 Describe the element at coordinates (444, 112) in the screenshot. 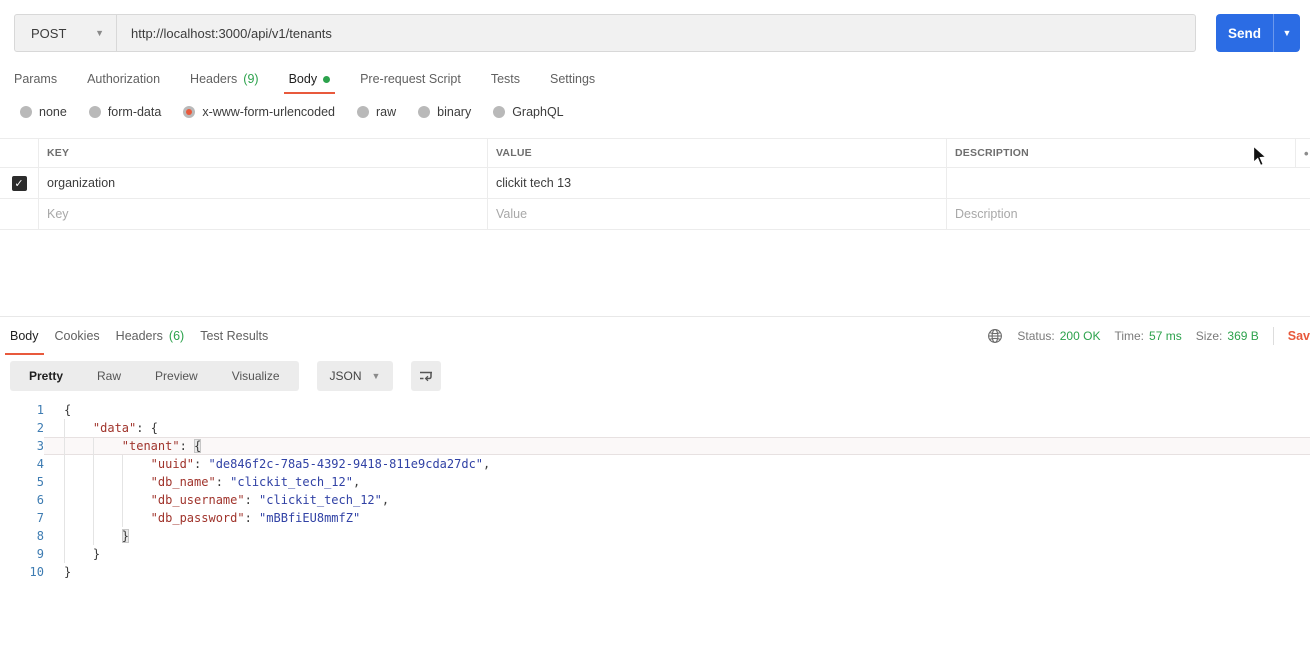

I see `body-mode-binary: binary` at that location.